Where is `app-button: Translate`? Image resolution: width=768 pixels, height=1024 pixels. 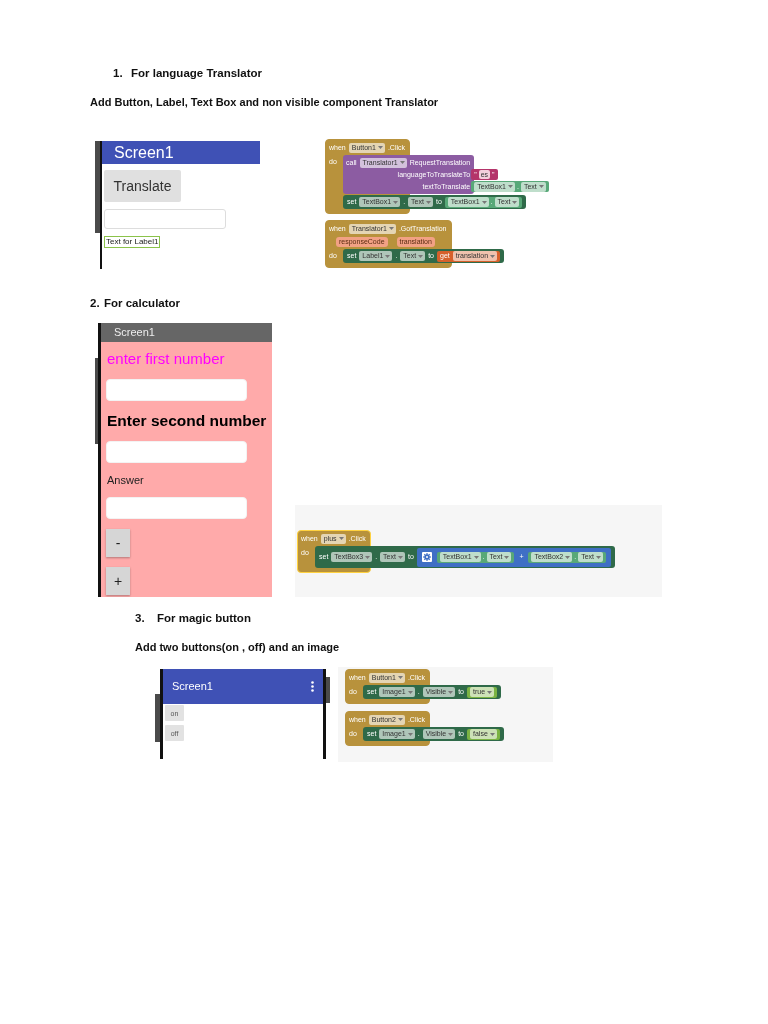 app-button: Translate is located at coordinates (142, 186).